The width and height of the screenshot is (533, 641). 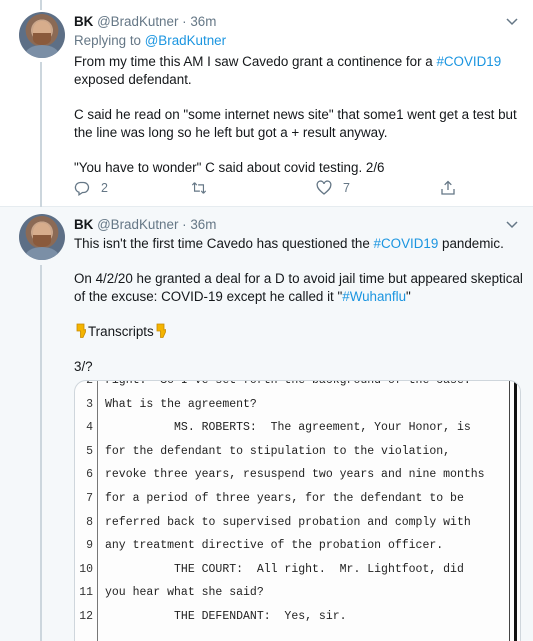 What do you see at coordinates (91, 188) in the screenshot?
I see `reply-button: 2` at bounding box center [91, 188].